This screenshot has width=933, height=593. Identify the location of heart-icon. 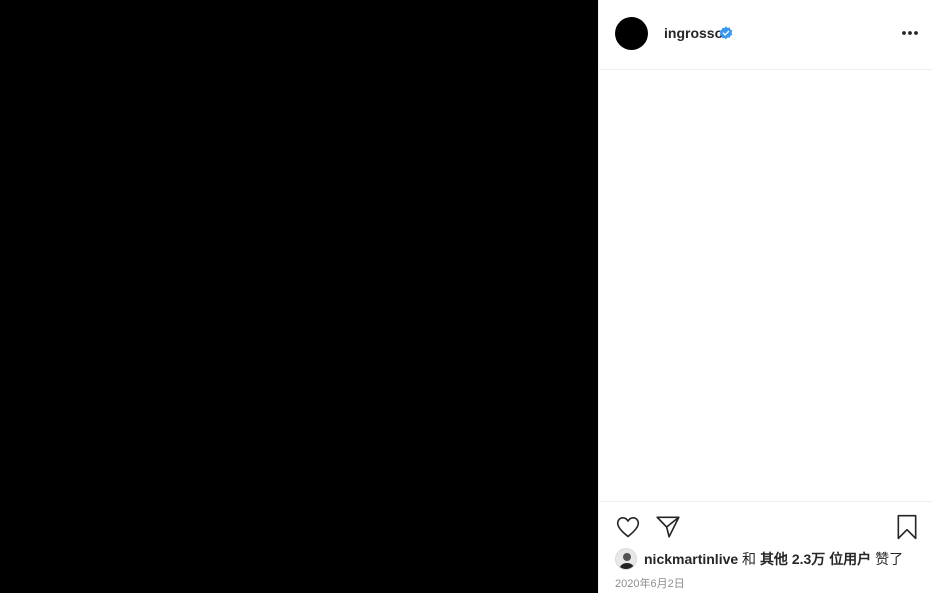
(628, 527).